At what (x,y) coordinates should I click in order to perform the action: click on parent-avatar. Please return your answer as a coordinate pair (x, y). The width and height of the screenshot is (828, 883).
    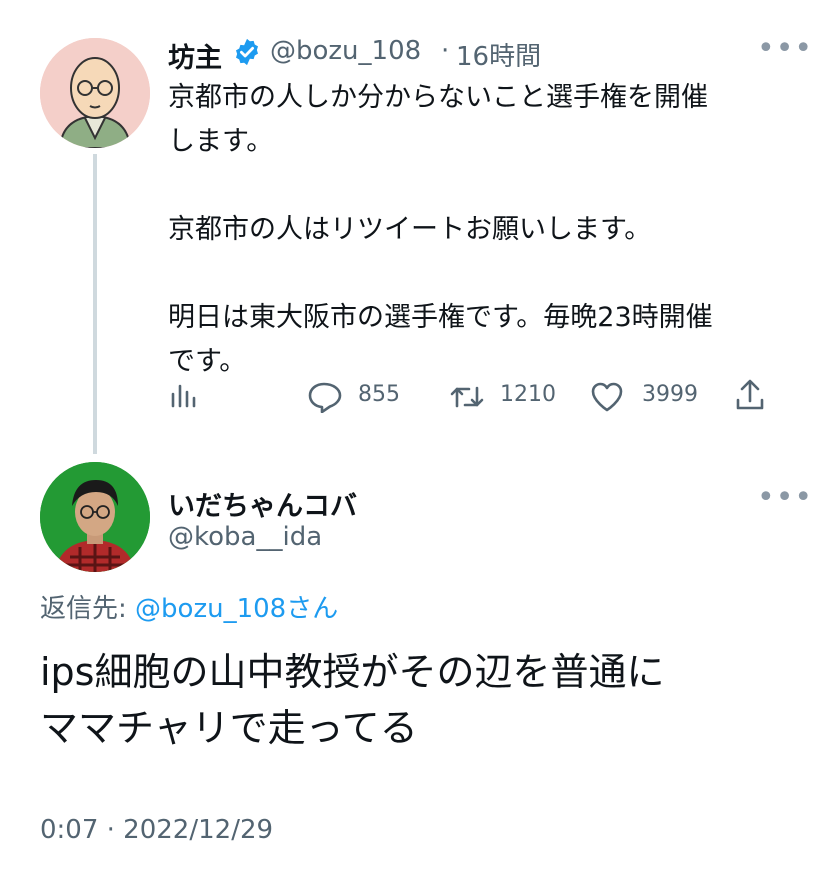
    Looking at the image, I should click on (95, 93).